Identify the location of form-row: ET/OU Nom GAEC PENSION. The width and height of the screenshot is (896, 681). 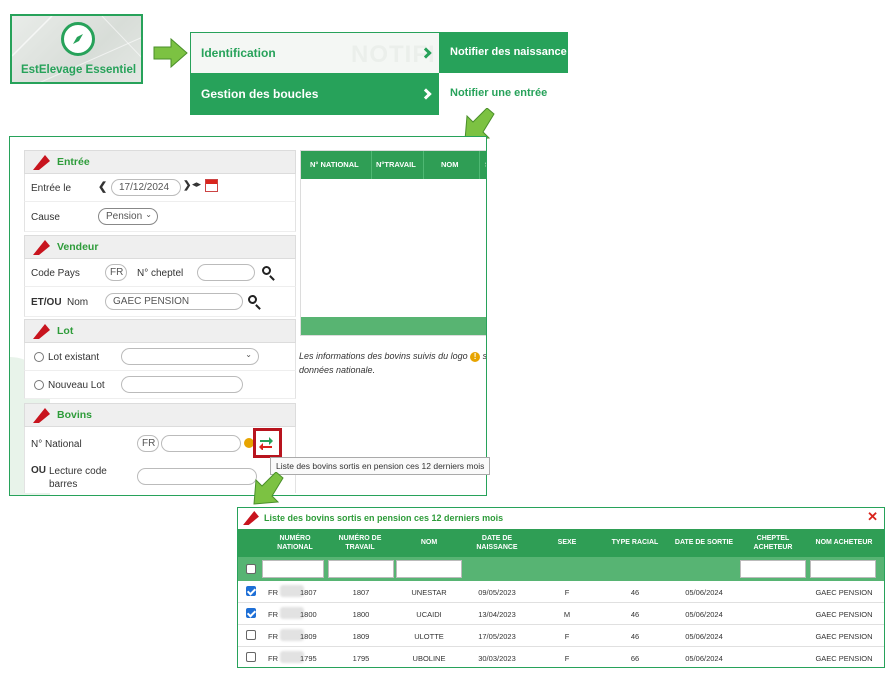
(160, 302).